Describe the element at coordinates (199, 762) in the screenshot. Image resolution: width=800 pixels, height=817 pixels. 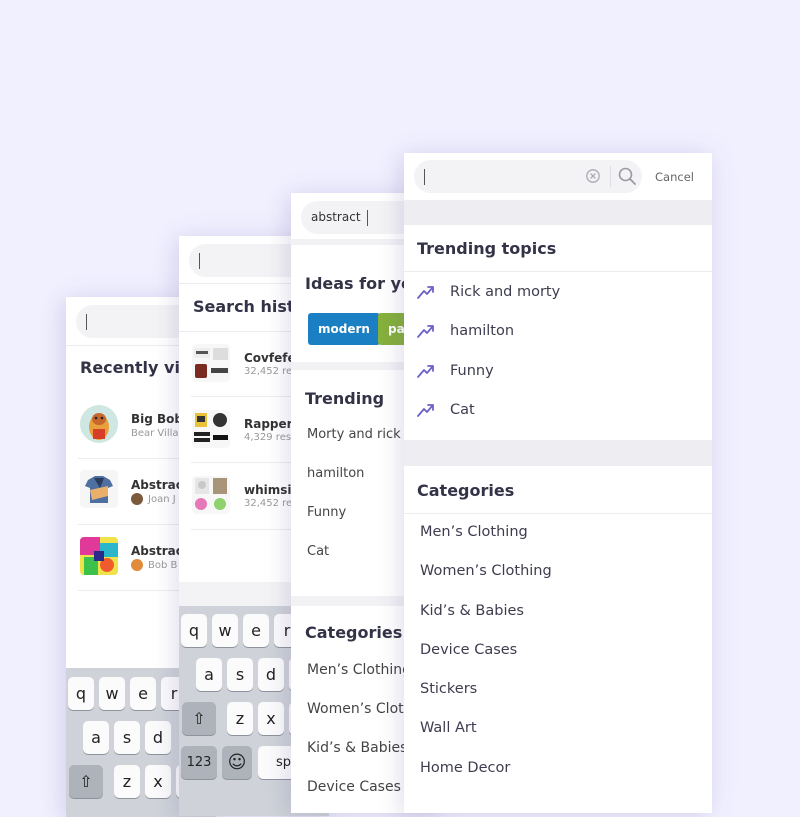
I see `key-numbers: 123` at that location.